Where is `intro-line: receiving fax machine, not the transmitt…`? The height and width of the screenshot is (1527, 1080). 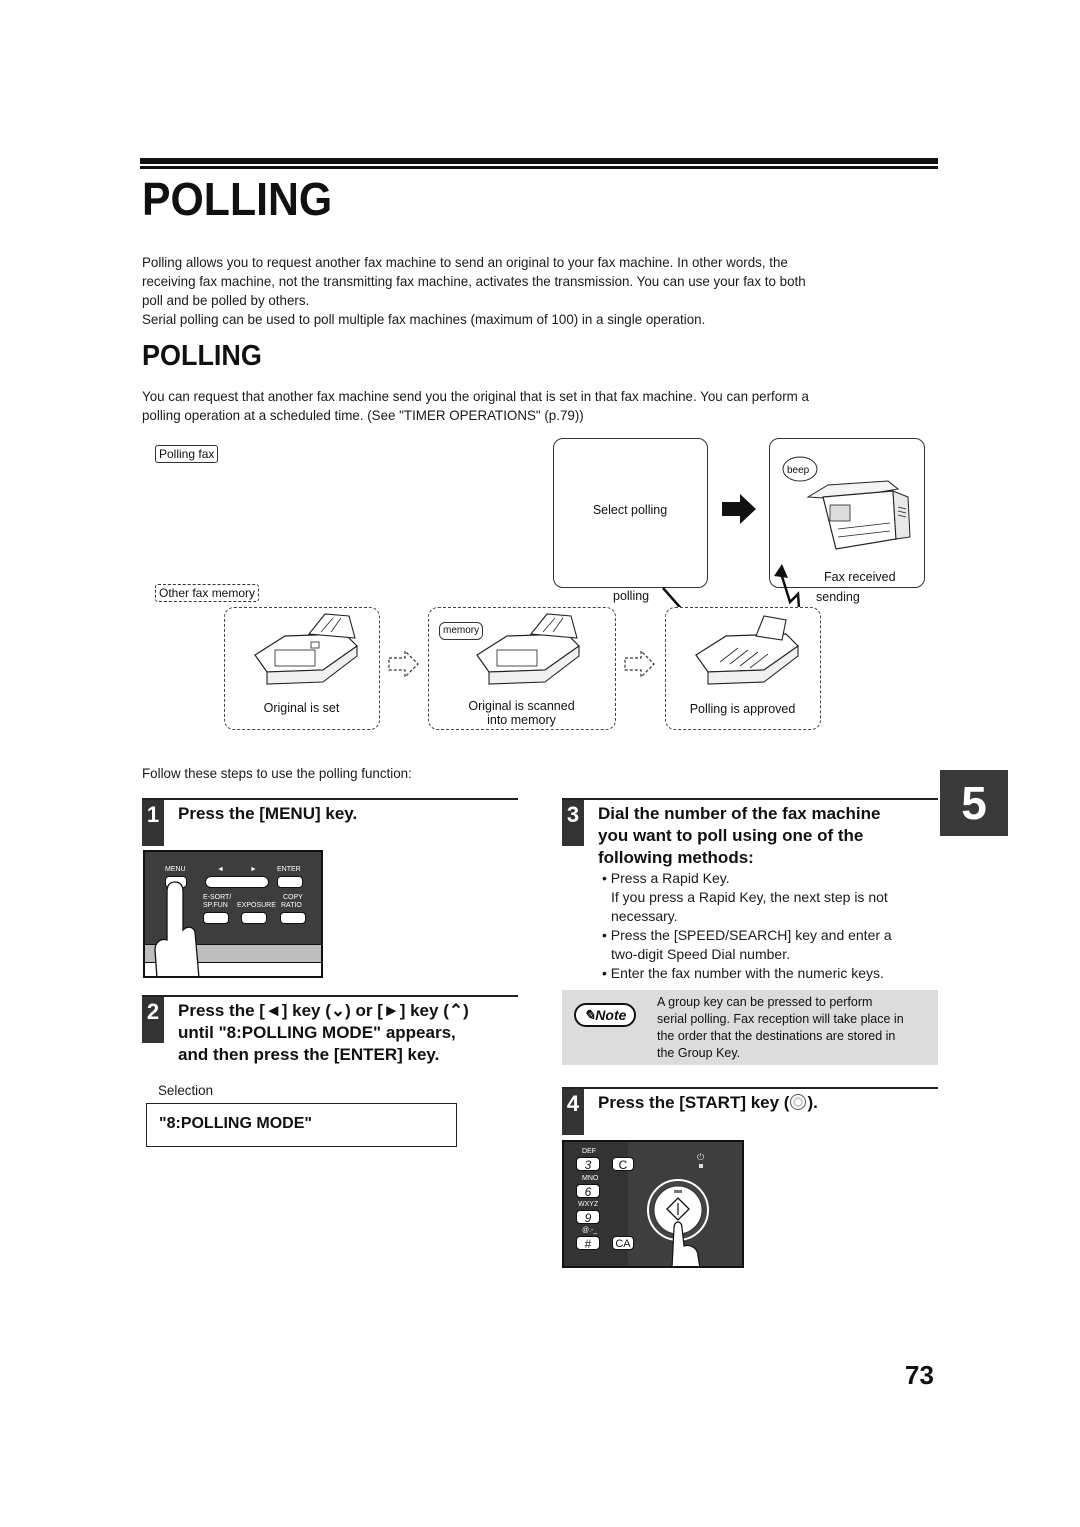 intro-line: receiving fax machine, not the transmitt… is located at coordinates (474, 281).